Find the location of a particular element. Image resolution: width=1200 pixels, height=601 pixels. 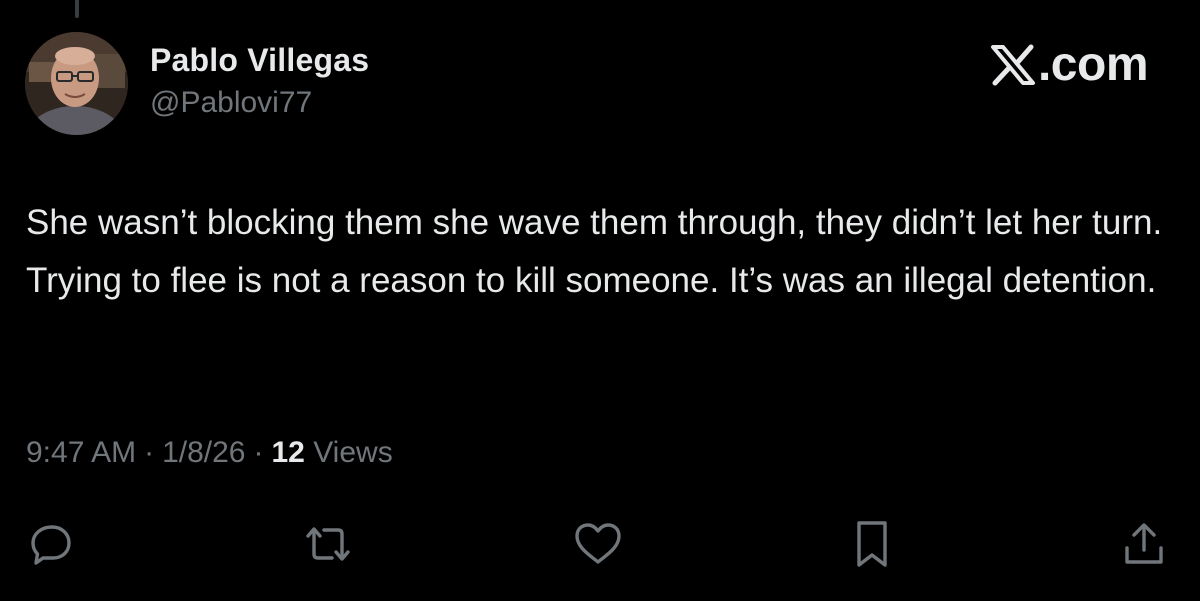

repost-icon is located at coordinates (328, 544).